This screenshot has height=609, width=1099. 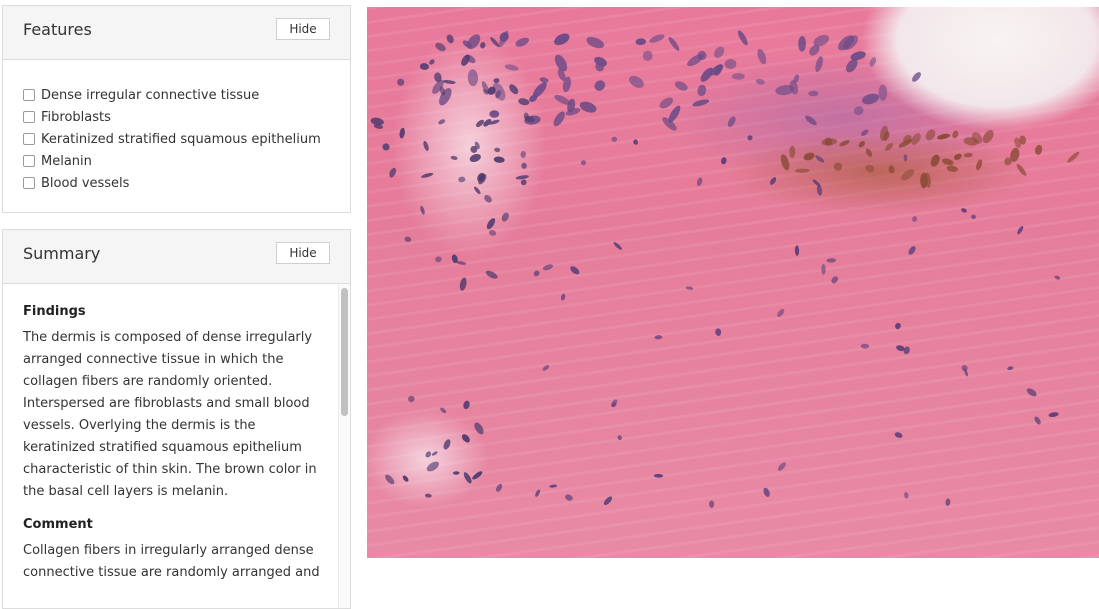 I want to click on feature-label: Melanin, so click(x=66, y=161).